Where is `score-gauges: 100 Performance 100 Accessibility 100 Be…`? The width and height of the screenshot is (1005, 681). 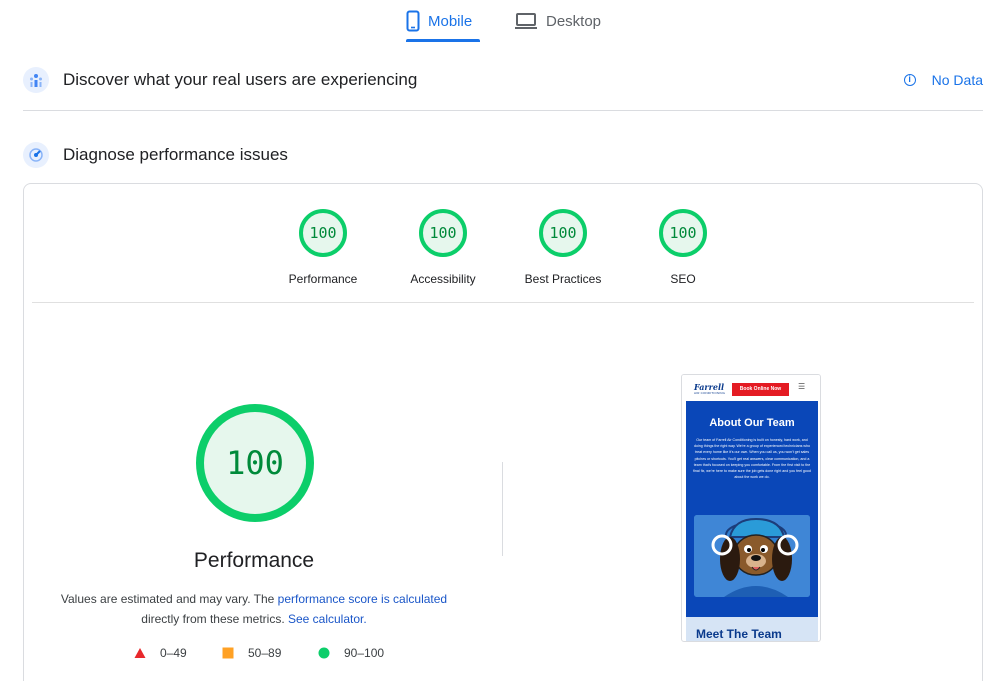 score-gauges: 100 Performance 100 Accessibility 100 Be… is located at coordinates (503, 248).